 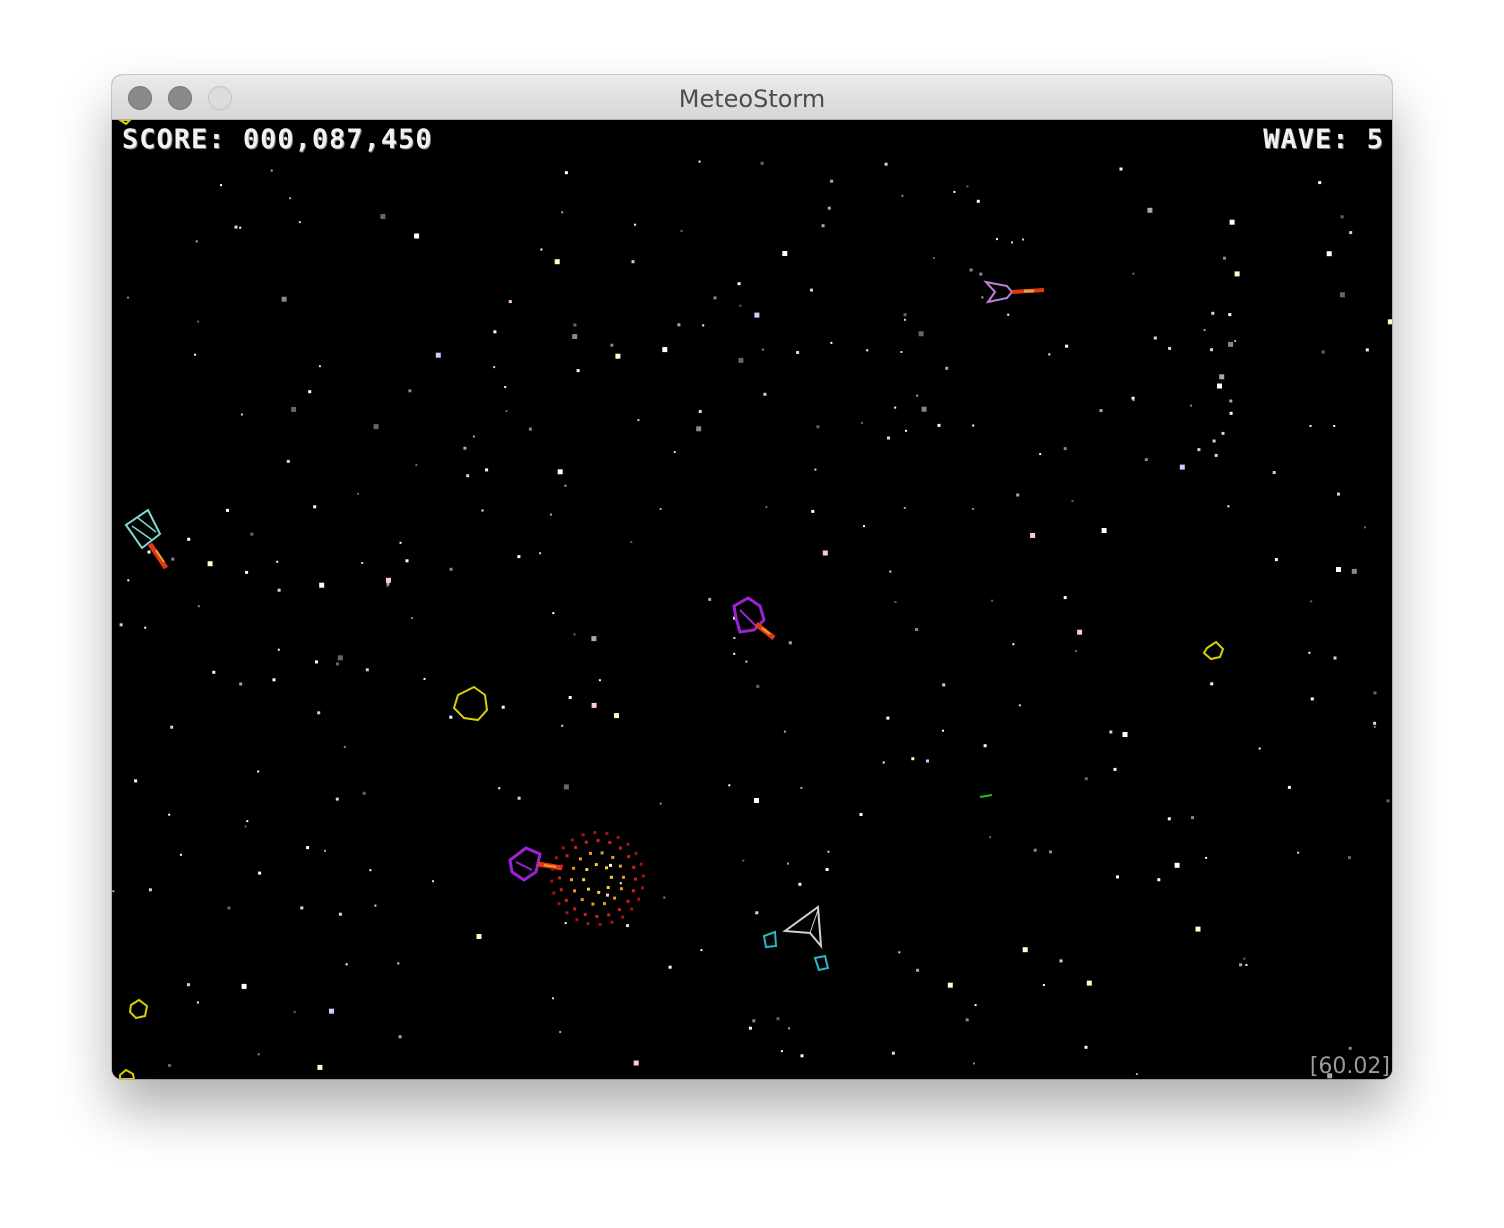 I want to click on window-title: MeteoStorm, so click(x=752, y=99).